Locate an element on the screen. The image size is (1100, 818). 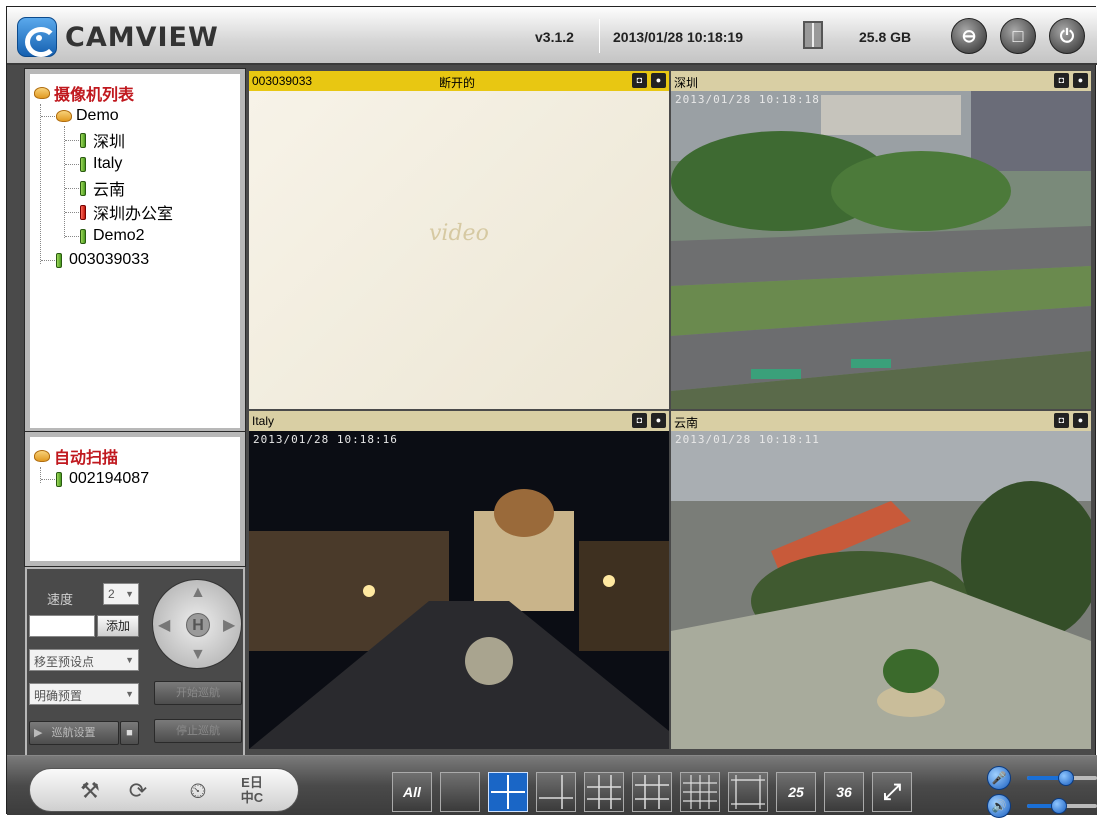
tree-item-label: Demo2 is located at coordinates (119, 235).